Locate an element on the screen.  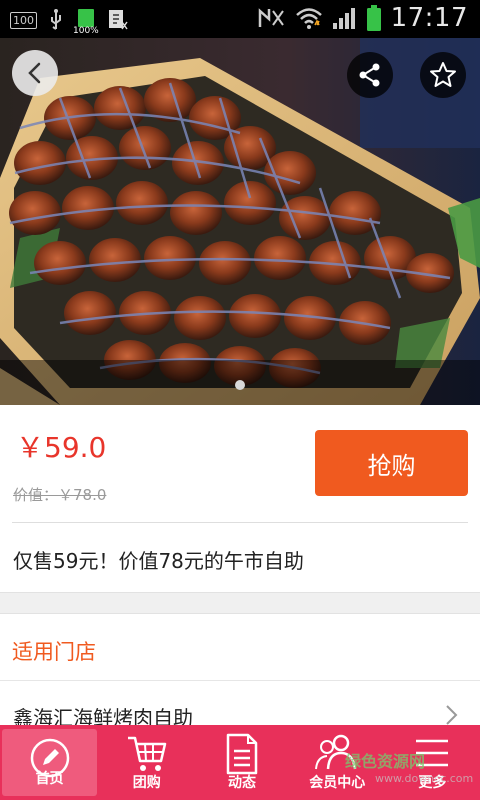
cart-icon is located at coordinates (147, 753).